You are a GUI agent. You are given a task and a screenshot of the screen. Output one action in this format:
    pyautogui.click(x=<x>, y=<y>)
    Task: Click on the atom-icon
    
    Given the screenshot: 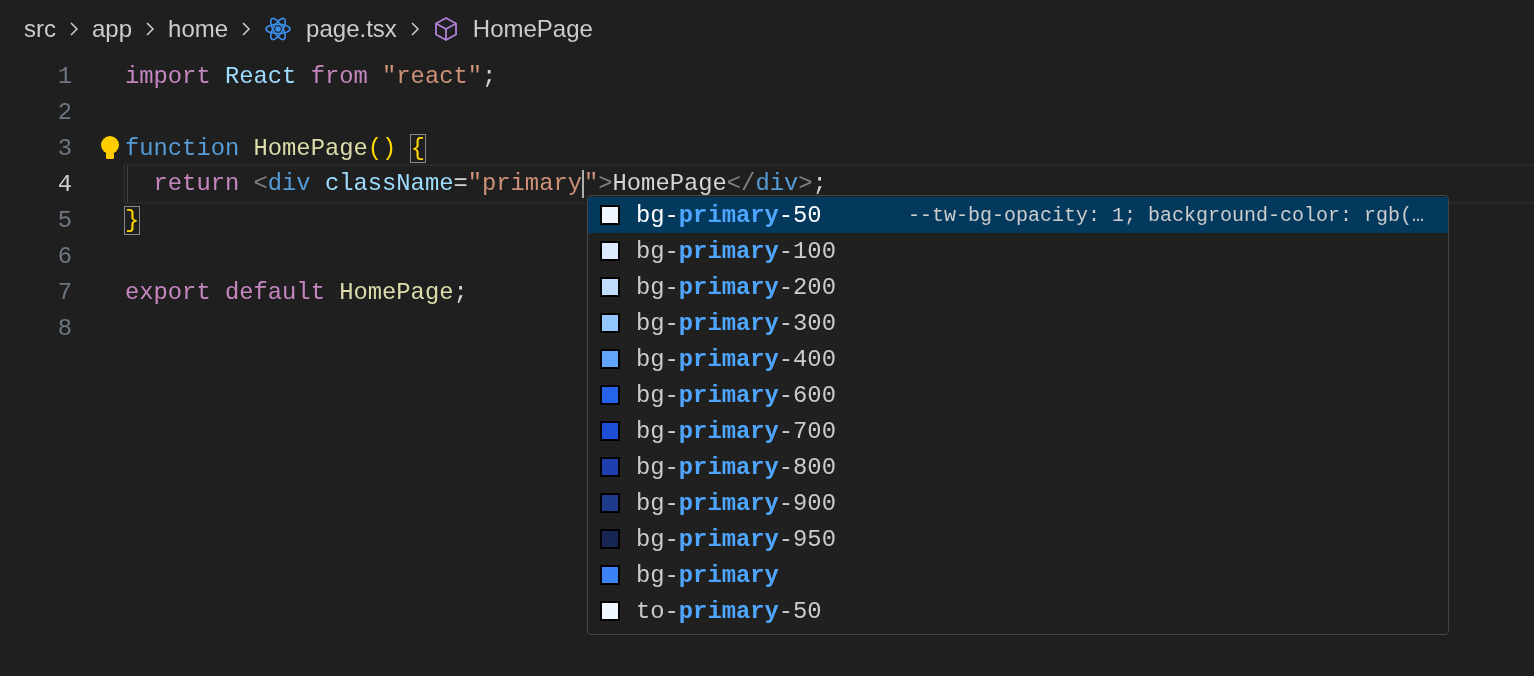 What is the action you would take?
    pyautogui.click(x=278, y=29)
    